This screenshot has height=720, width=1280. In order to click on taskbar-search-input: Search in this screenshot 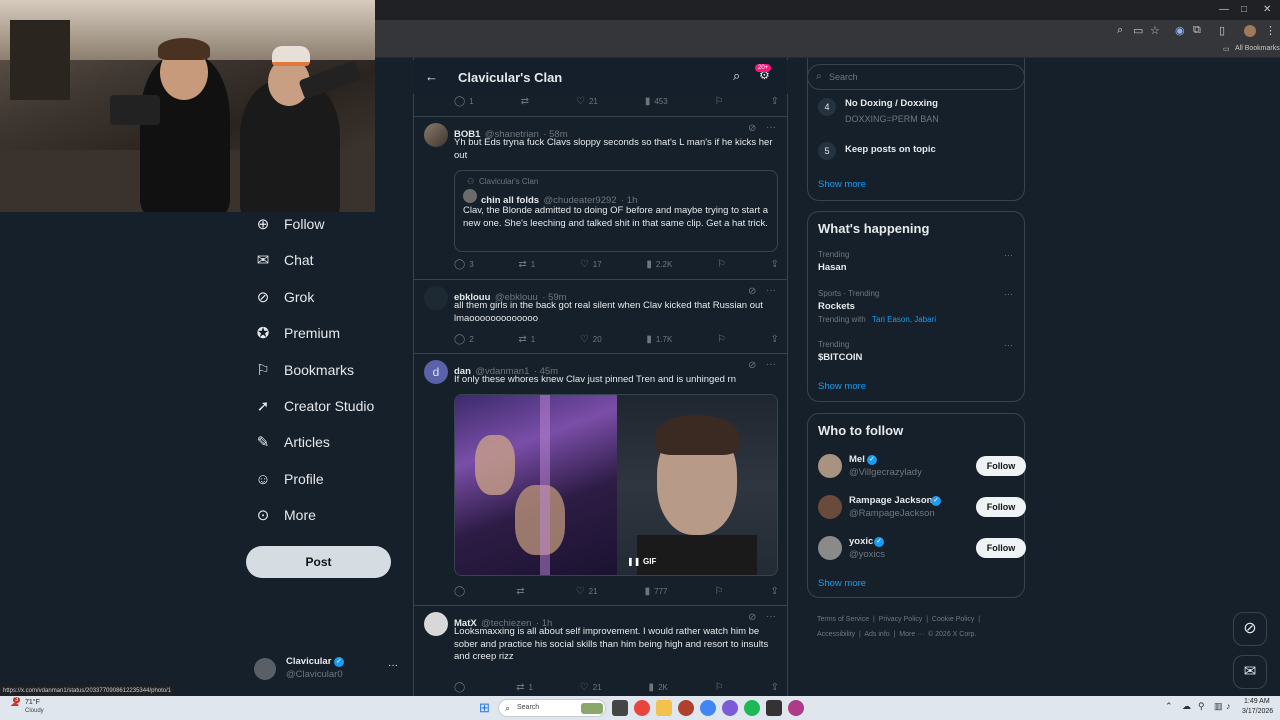, I will do `click(528, 707)`.